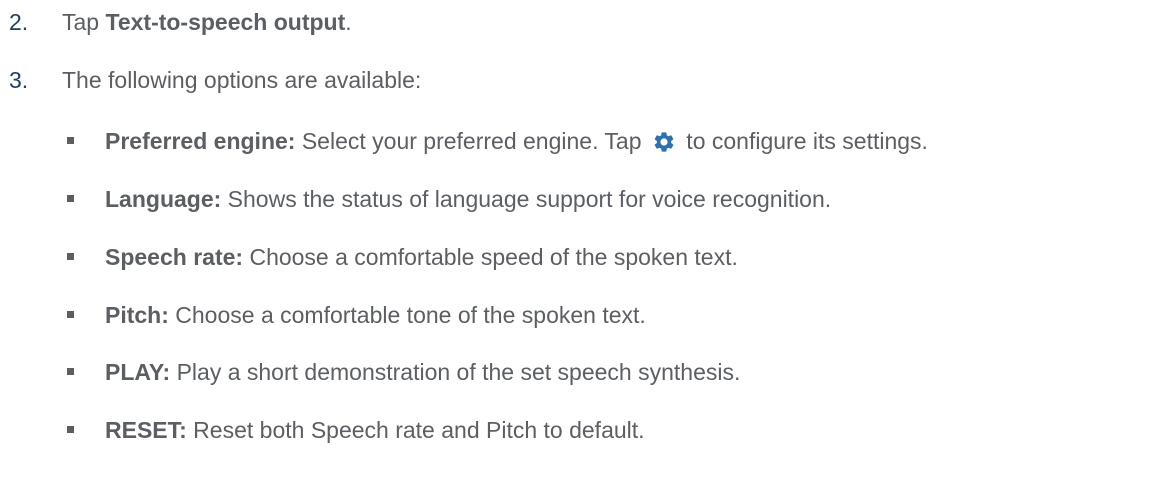 This screenshot has width=1154, height=499. I want to click on option-term: Pitch:, so click(137, 315).